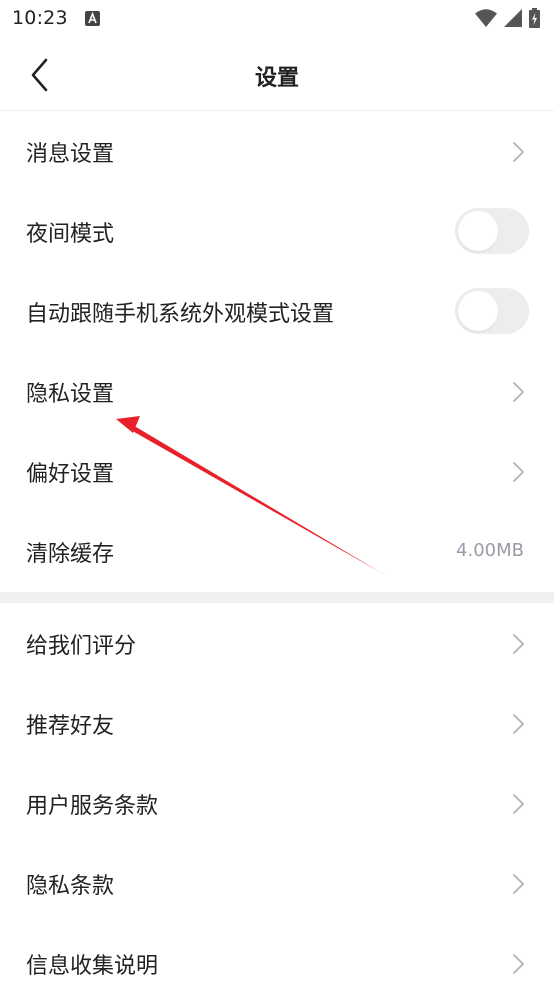 Image resolution: width=554 pixels, height=1004 pixels. What do you see at coordinates (70, 154) in the screenshot?
I see `row-label: 消息设置` at bounding box center [70, 154].